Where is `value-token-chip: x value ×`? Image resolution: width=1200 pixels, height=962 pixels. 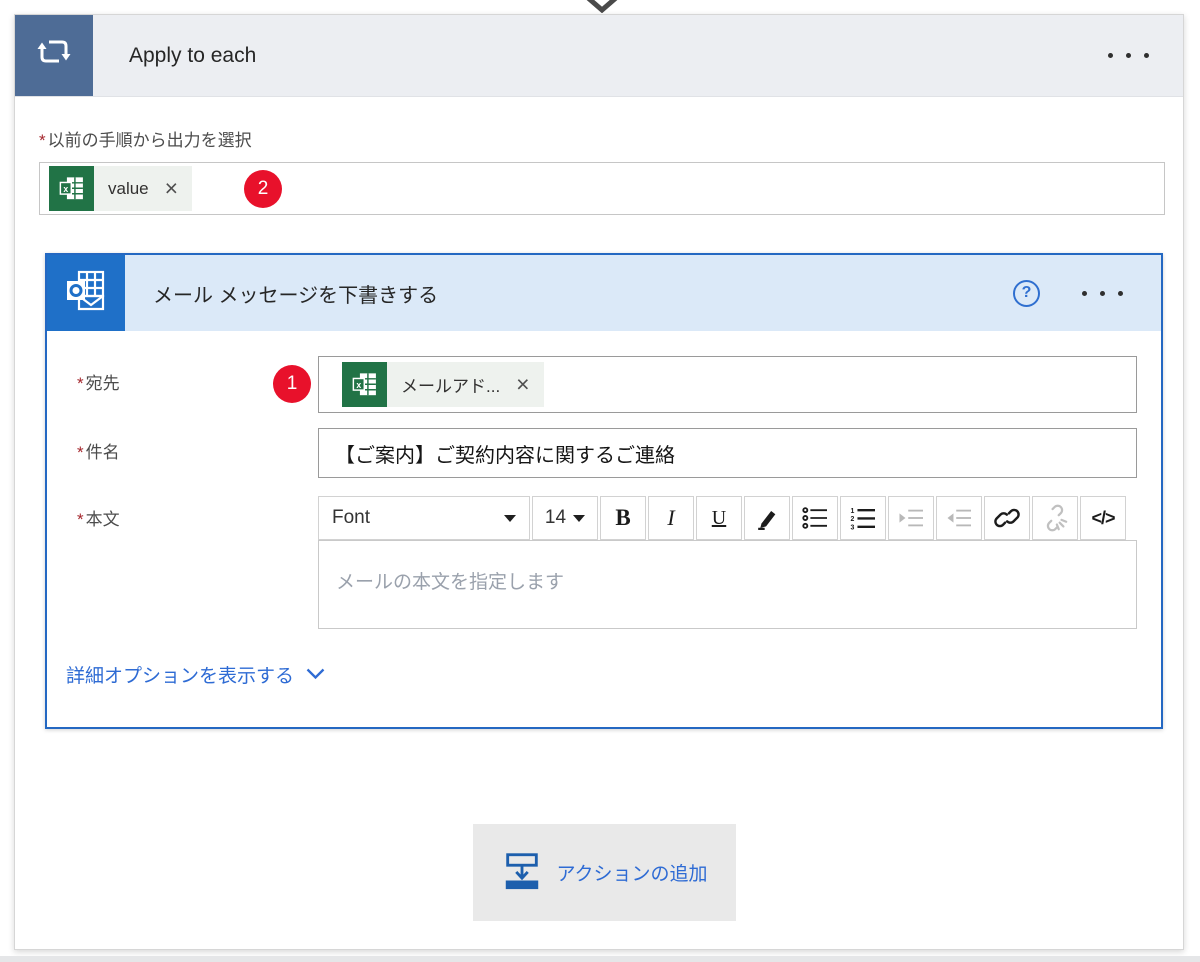 value-token-chip: x value × is located at coordinates (121, 188).